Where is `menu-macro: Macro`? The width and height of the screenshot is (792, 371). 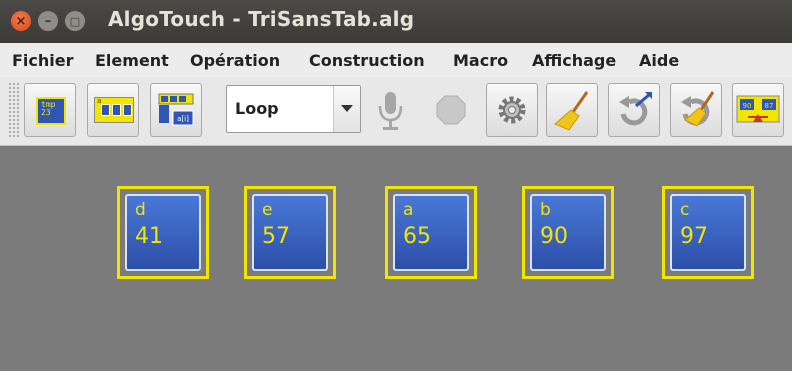 menu-macro: Macro is located at coordinates (480, 60).